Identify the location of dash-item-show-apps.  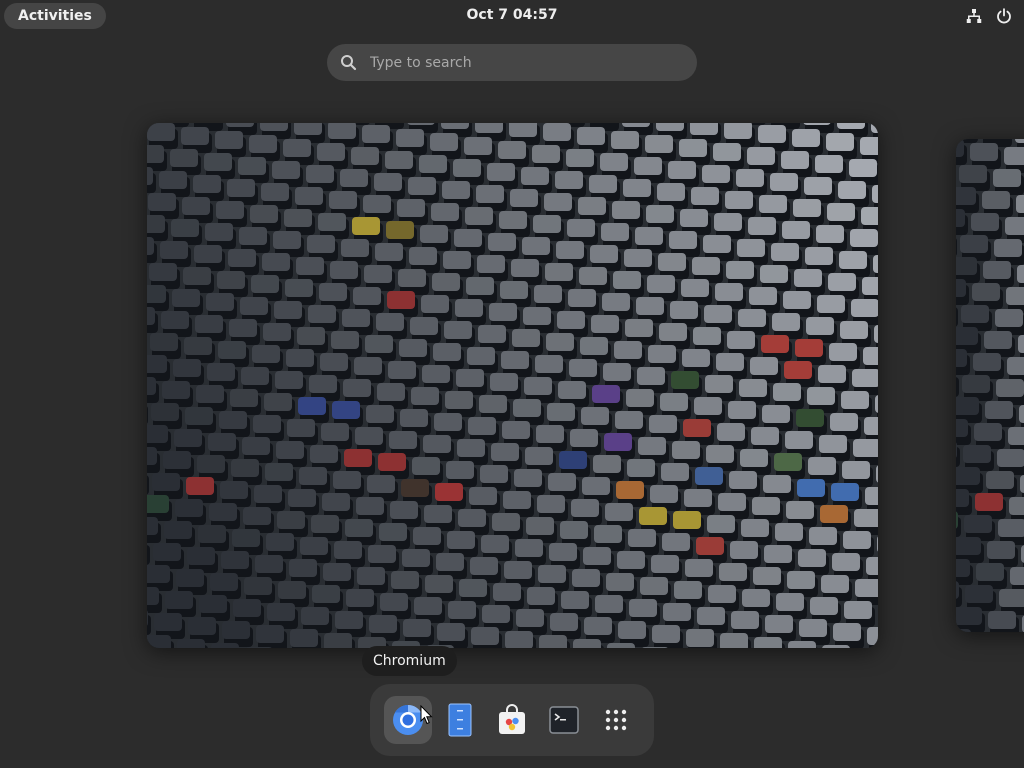
(616, 720).